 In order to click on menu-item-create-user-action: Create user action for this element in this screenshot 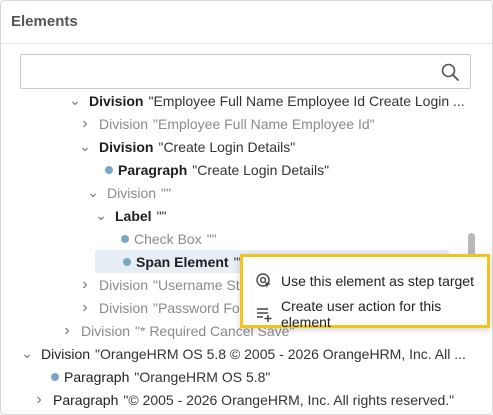, I will do `click(365, 314)`.